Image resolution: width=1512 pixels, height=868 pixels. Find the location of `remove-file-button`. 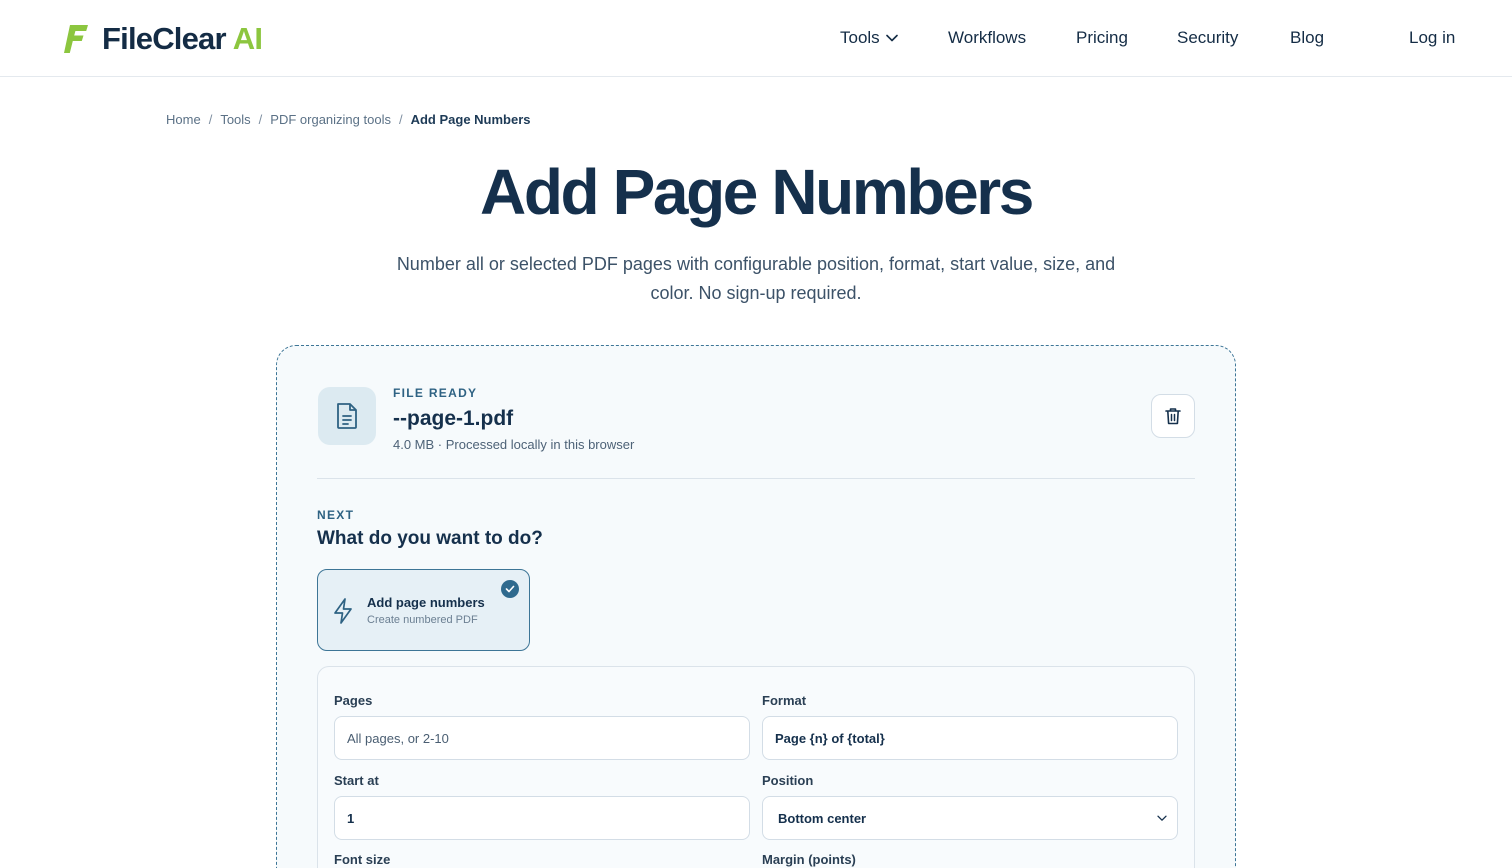

remove-file-button is located at coordinates (1173, 416).